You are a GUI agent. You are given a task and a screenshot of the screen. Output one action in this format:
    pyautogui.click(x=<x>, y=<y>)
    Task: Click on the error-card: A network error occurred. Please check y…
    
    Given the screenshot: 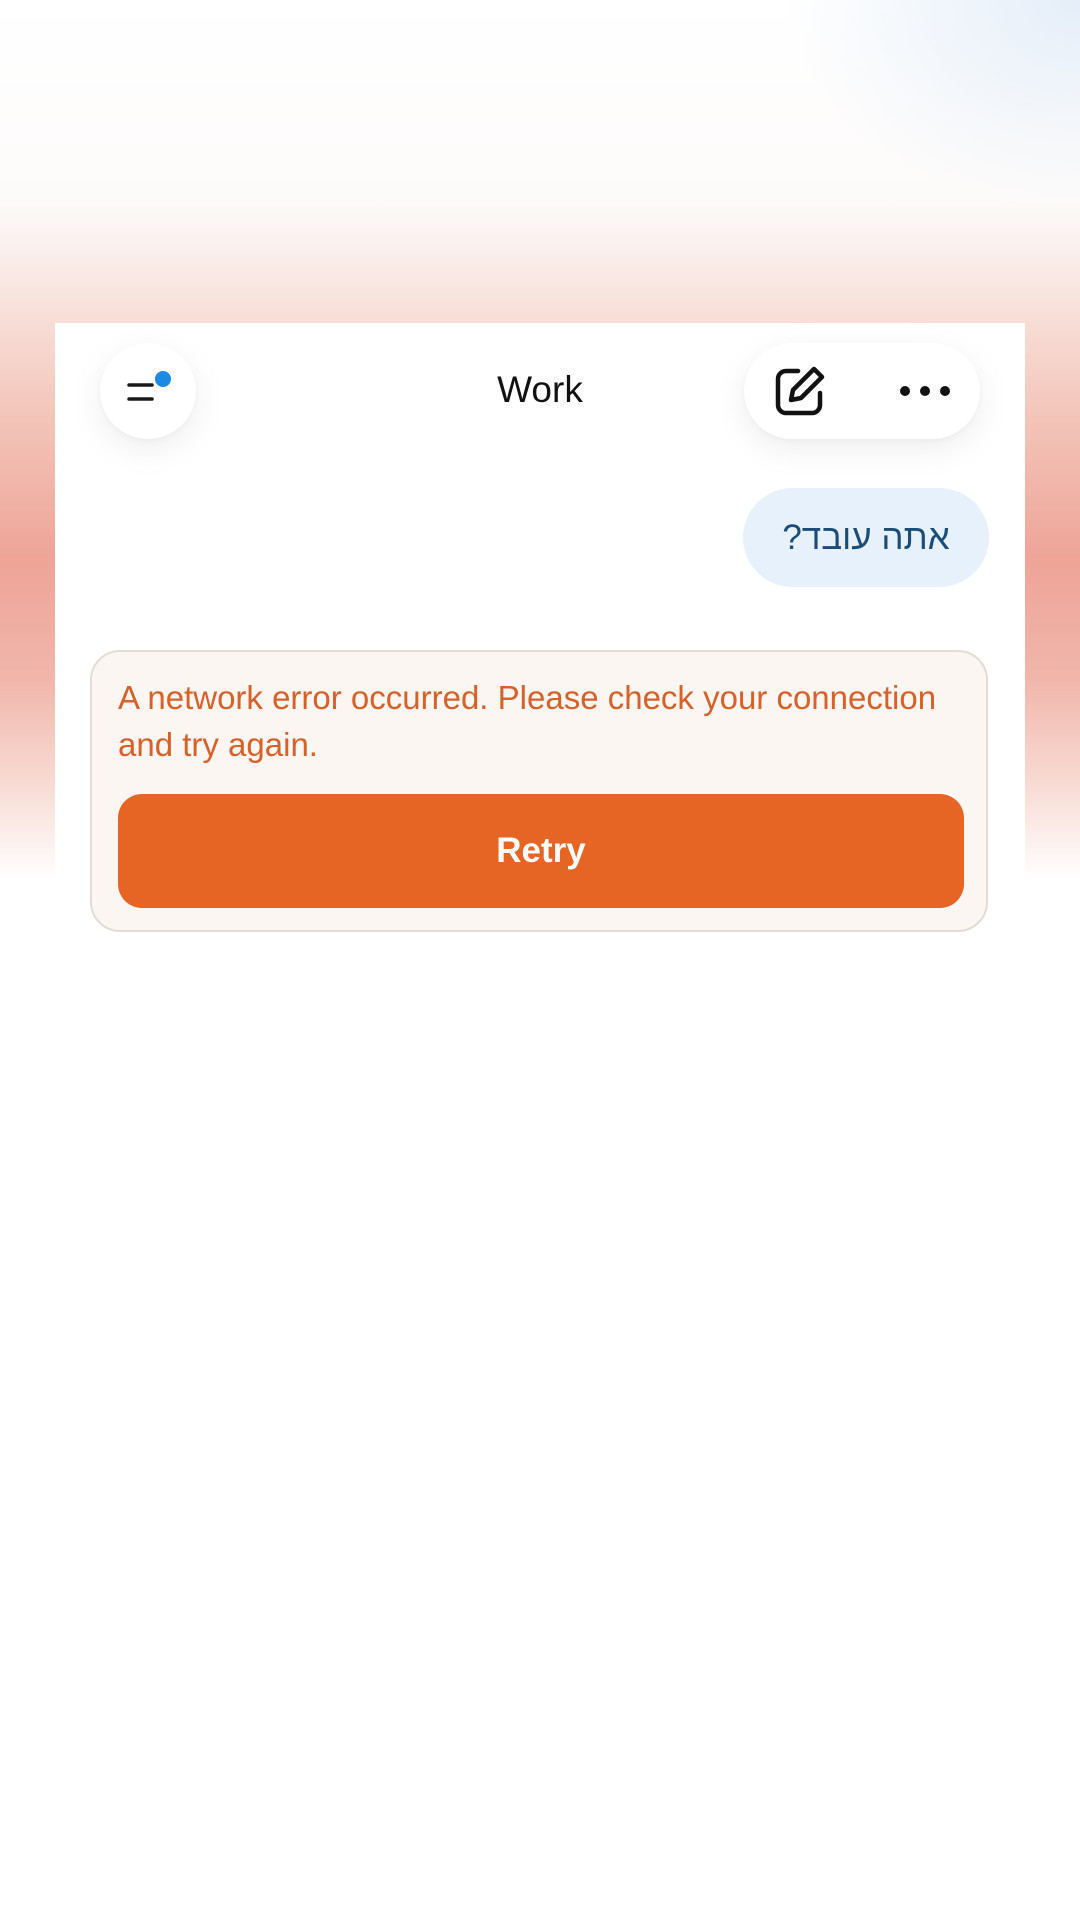 What is the action you would take?
    pyautogui.click(x=539, y=791)
    